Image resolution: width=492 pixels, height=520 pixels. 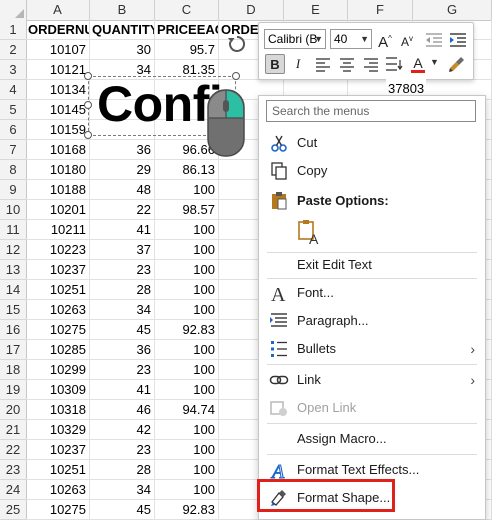 What do you see at coordinates (88, 105) in the screenshot?
I see `resize-handle-middle-left` at bounding box center [88, 105].